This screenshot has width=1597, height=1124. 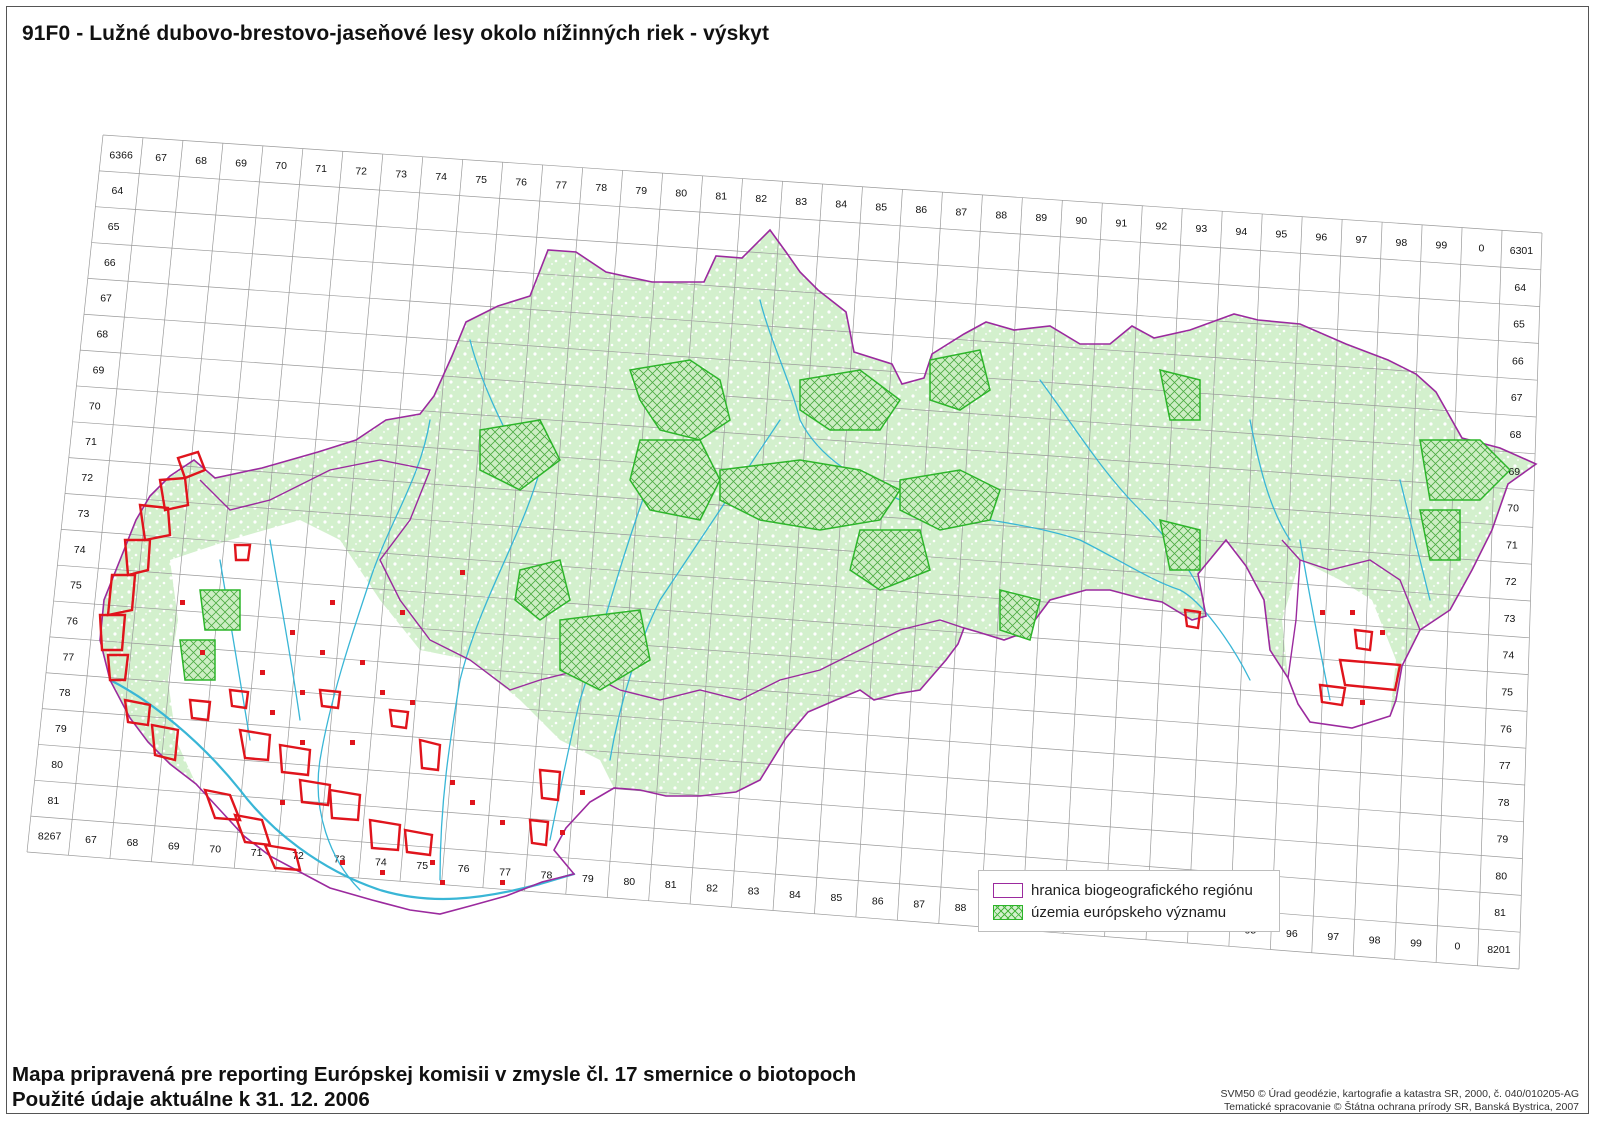 I want to click on legend-item-european-sites: územia európskeho významu, so click(x=1109, y=912).